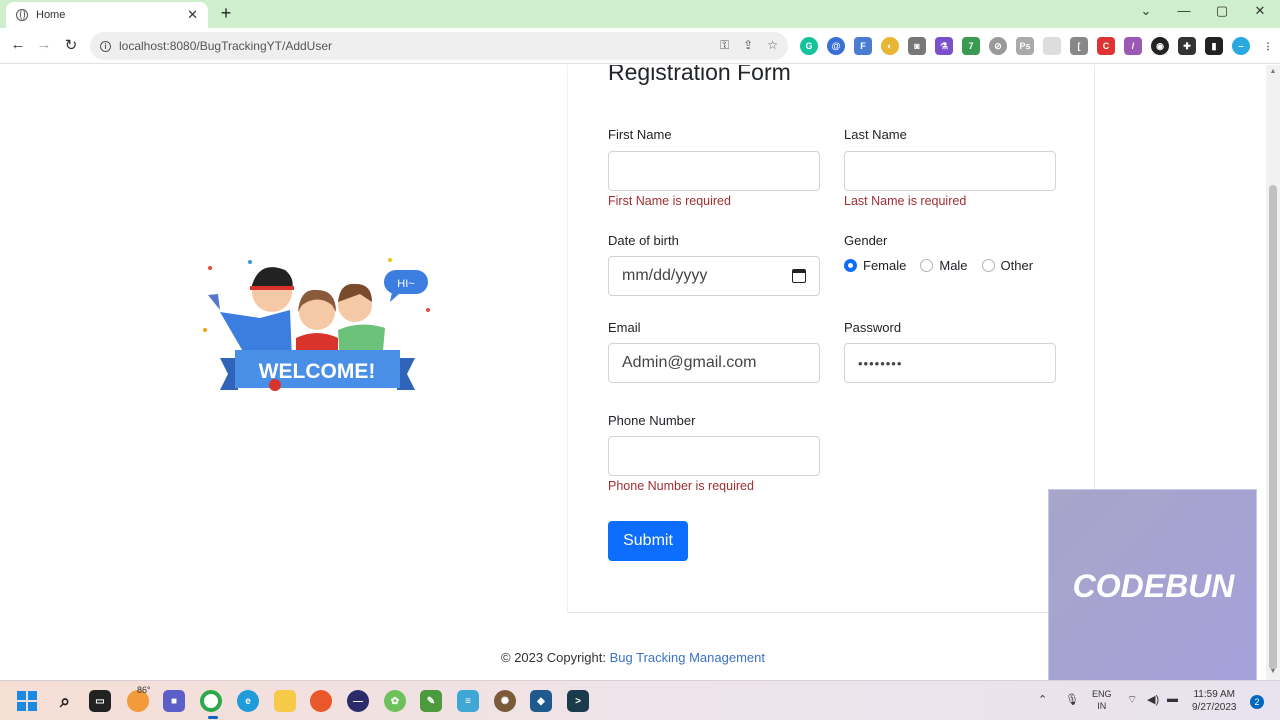  I want to click on scroll-up-icon: ▲, so click(1273, 72).